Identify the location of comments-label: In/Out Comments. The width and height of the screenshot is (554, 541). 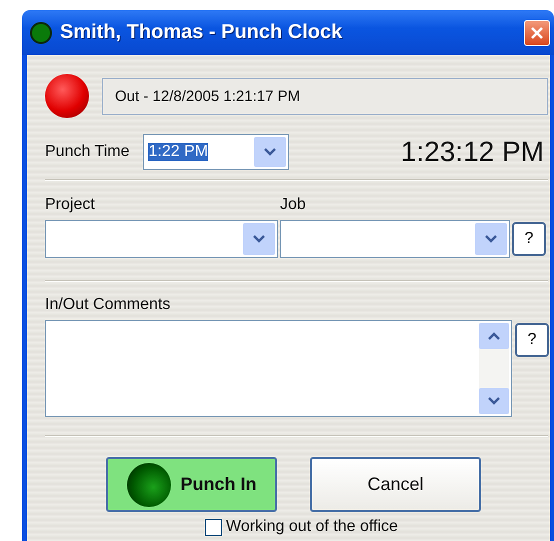
(108, 305).